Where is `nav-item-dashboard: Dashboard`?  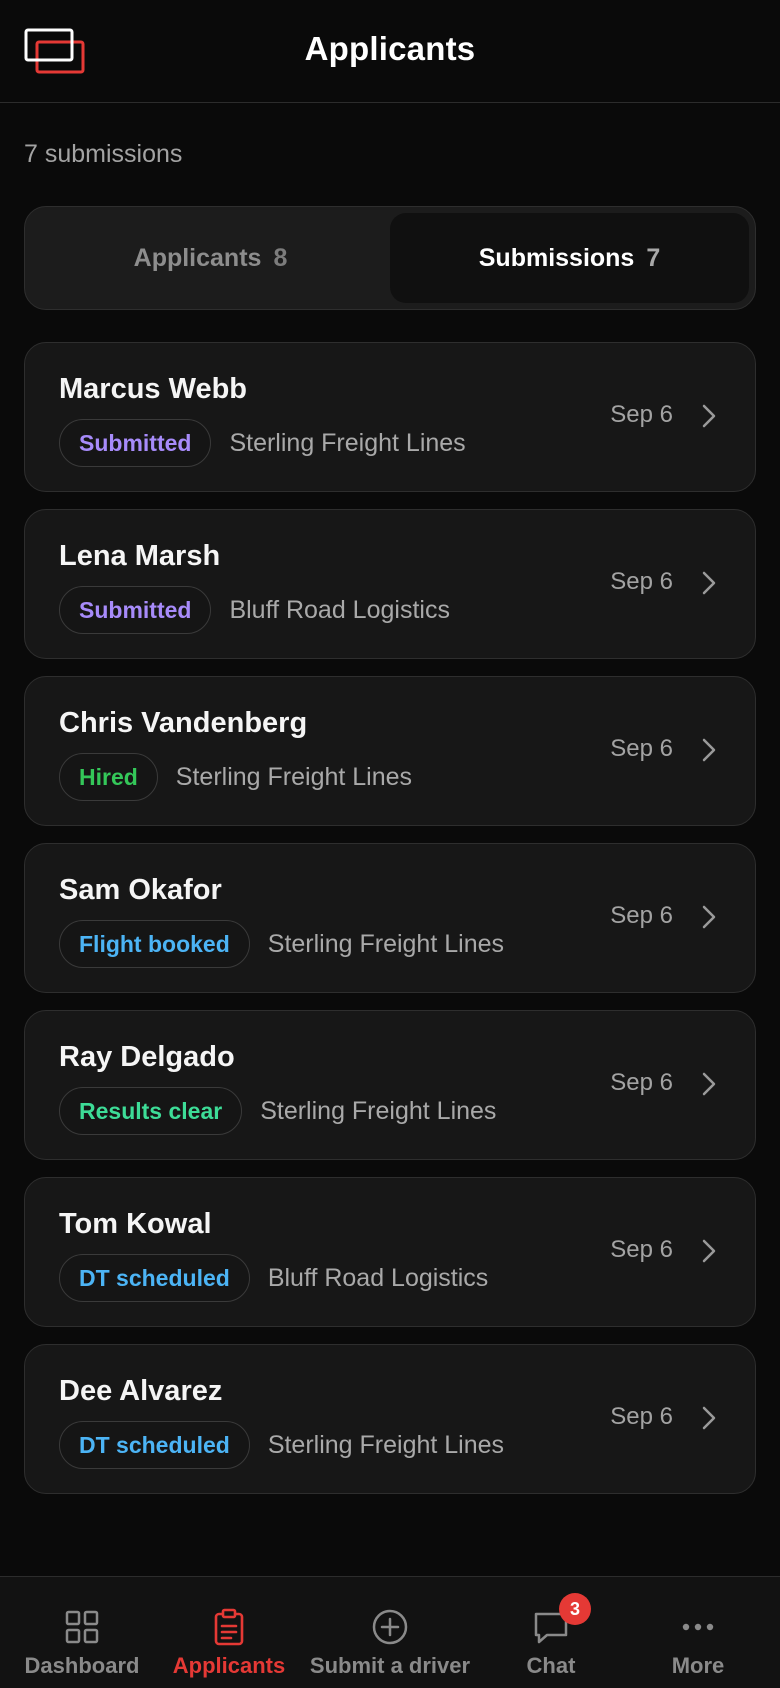 nav-item-dashboard: Dashboard is located at coordinates (82, 1632).